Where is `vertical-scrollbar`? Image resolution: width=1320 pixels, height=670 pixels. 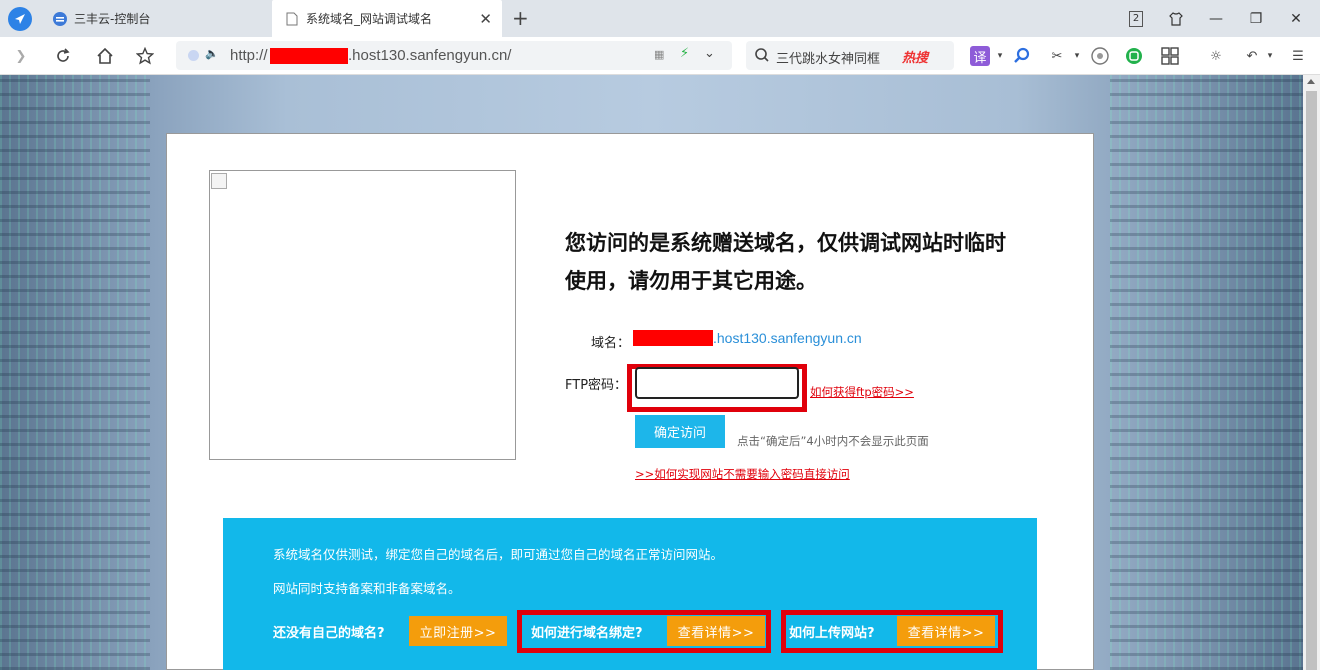
vertical-scrollbar is located at coordinates (1311, 372).